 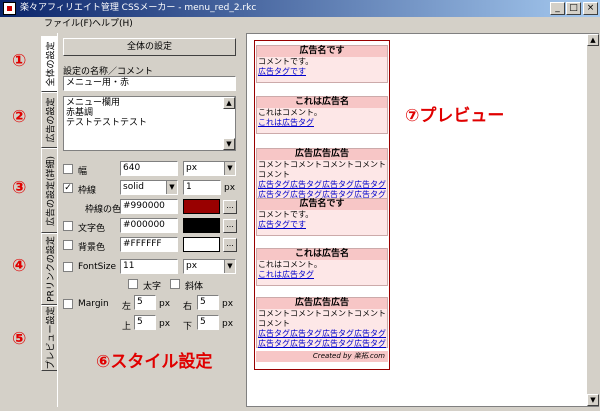 I want to click on callout-3: ③, so click(x=19, y=188).